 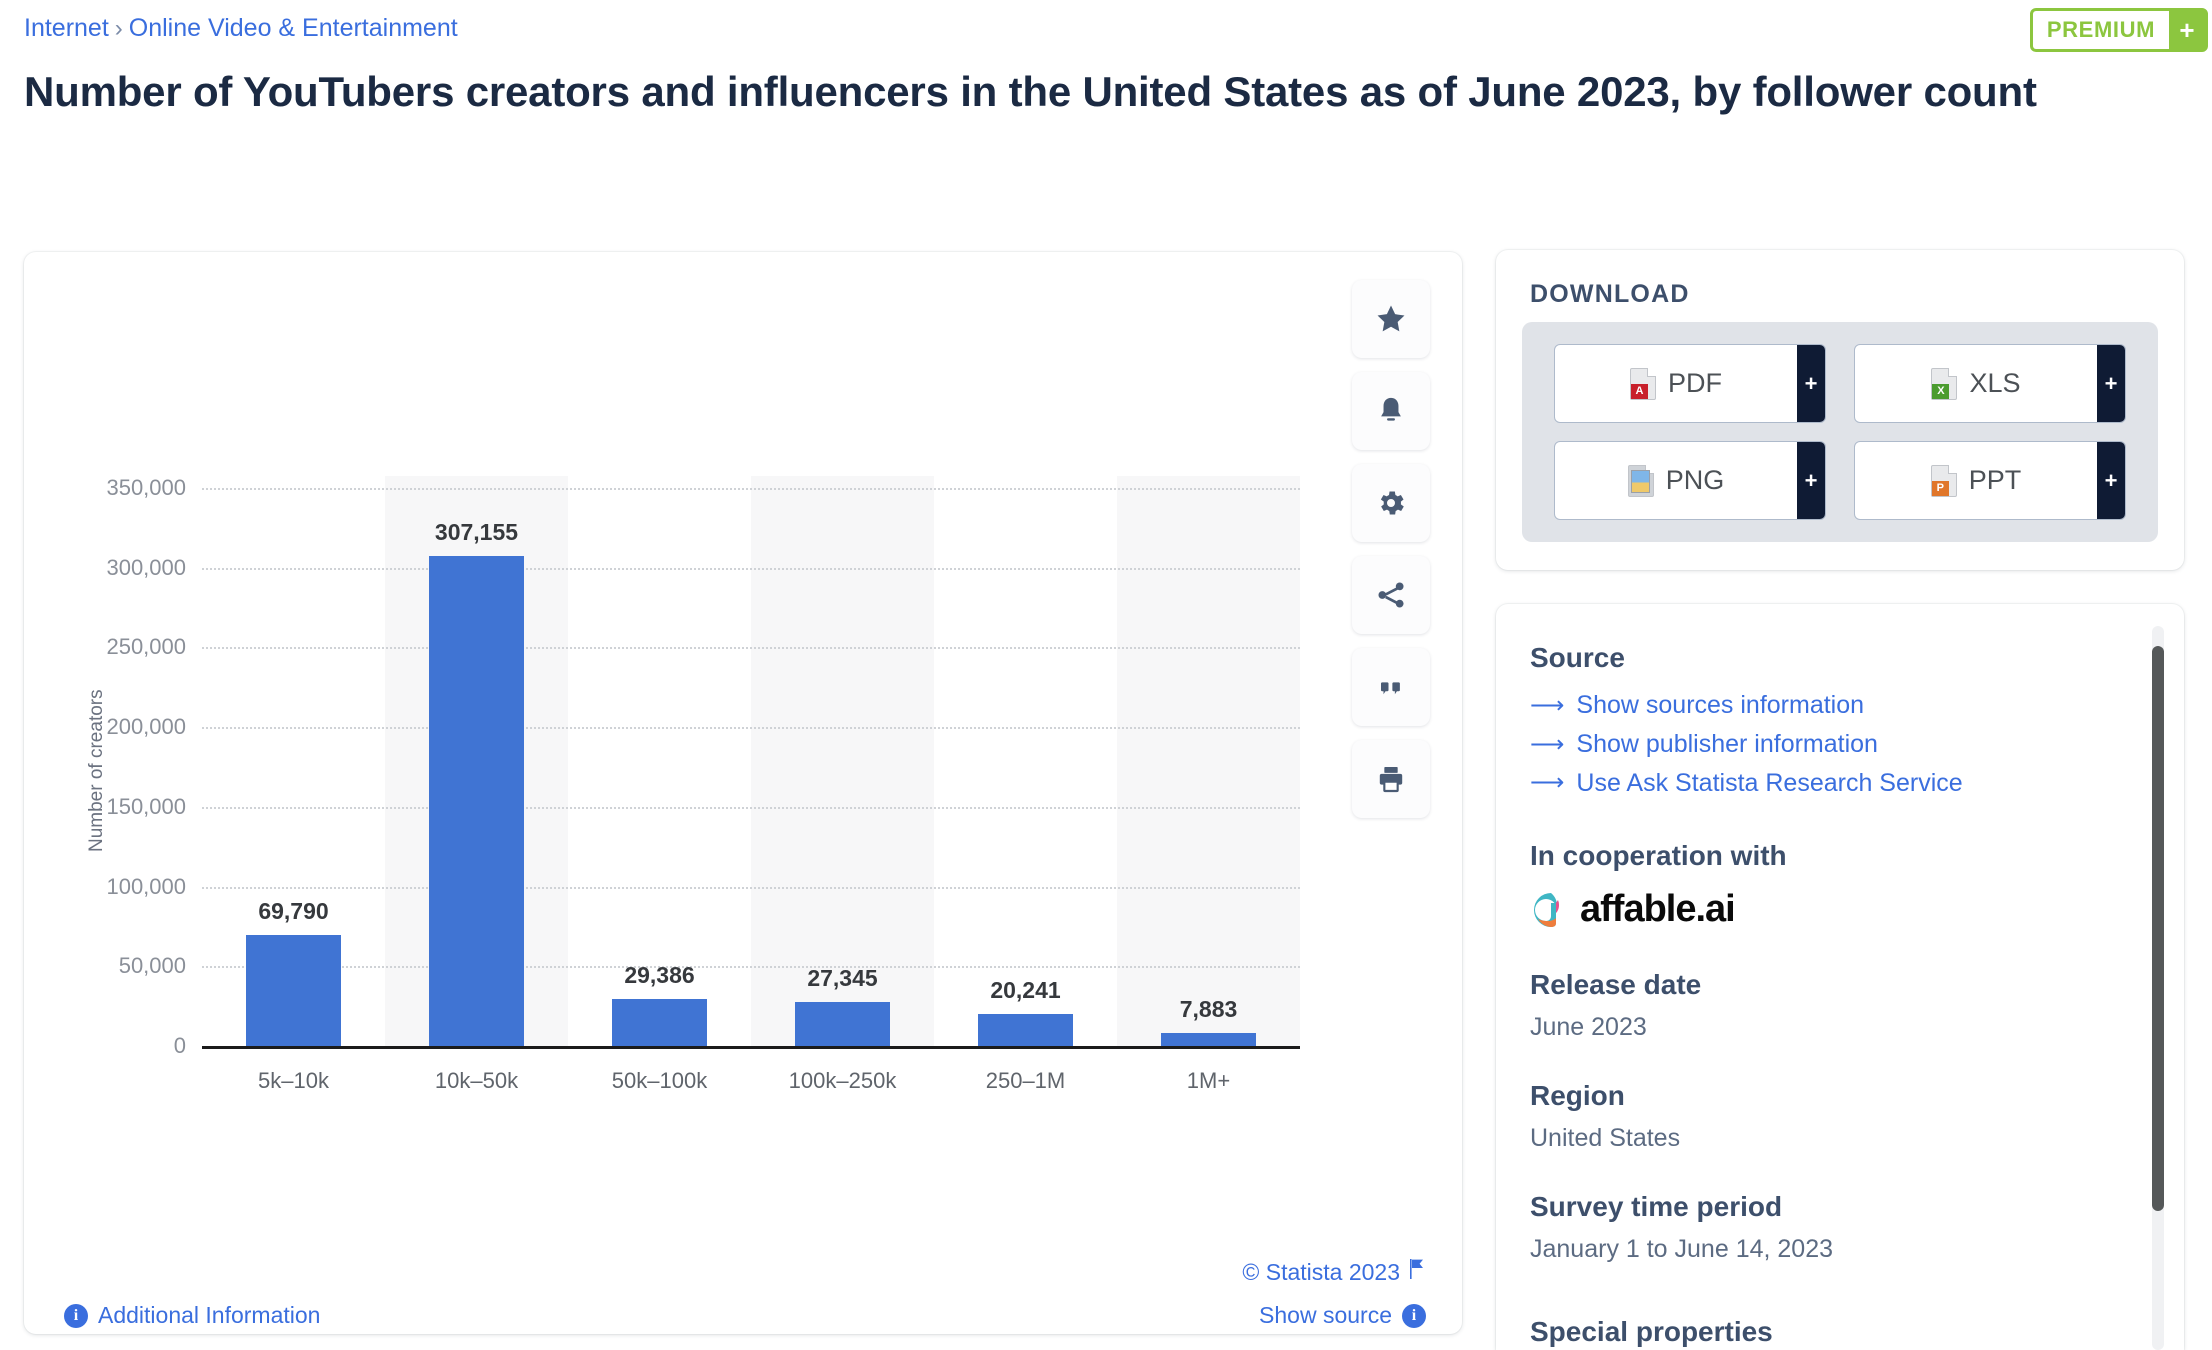 What do you see at coordinates (1588, 1027) in the screenshot?
I see `release-date-value: June 2023` at bounding box center [1588, 1027].